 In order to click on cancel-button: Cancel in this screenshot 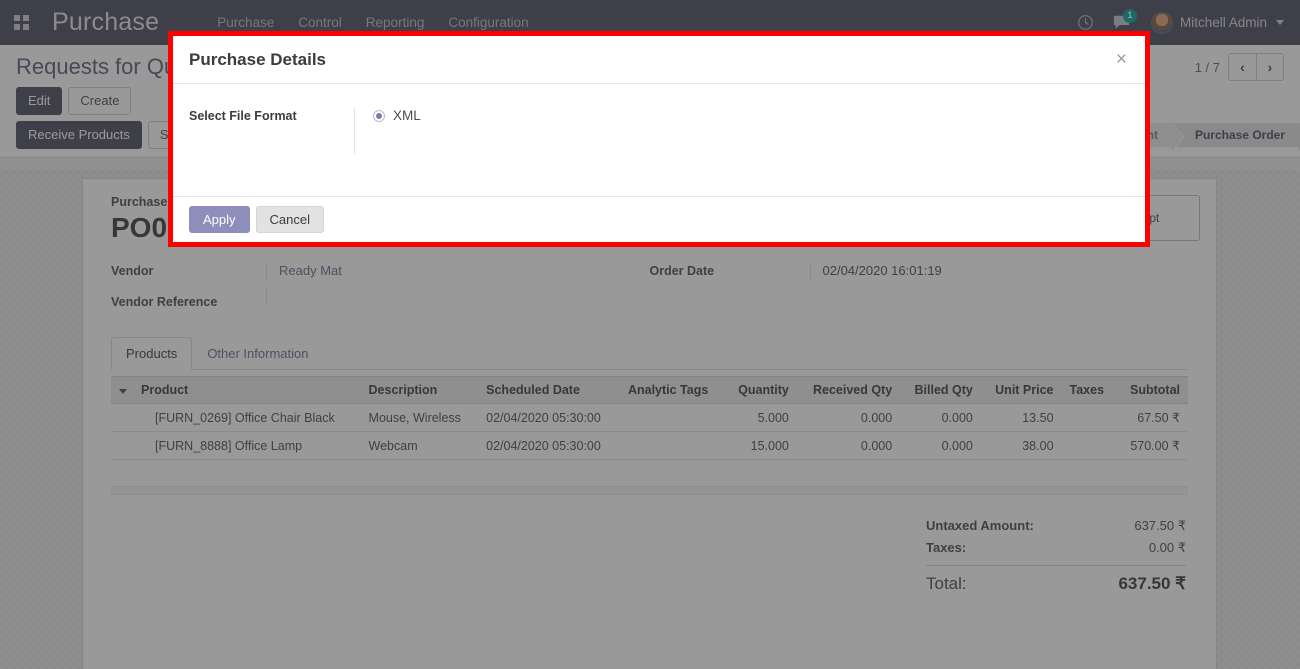, I will do `click(289, 219)`.